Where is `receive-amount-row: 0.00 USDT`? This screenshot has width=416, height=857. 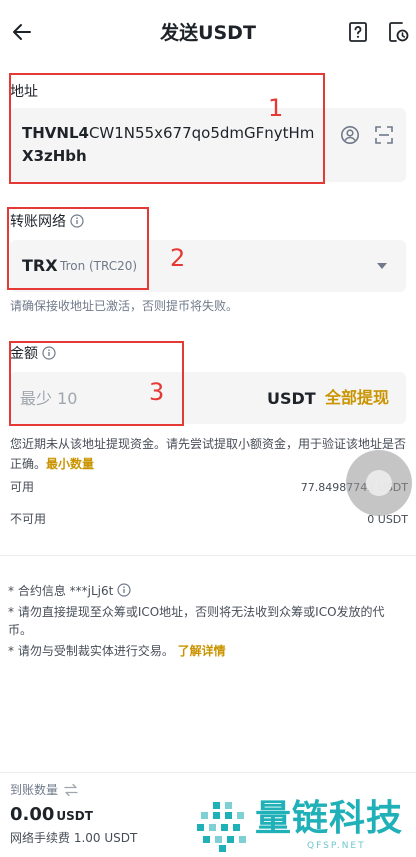
receive-amount-row: 0.00 USDT is located at coordinates (51, 815).